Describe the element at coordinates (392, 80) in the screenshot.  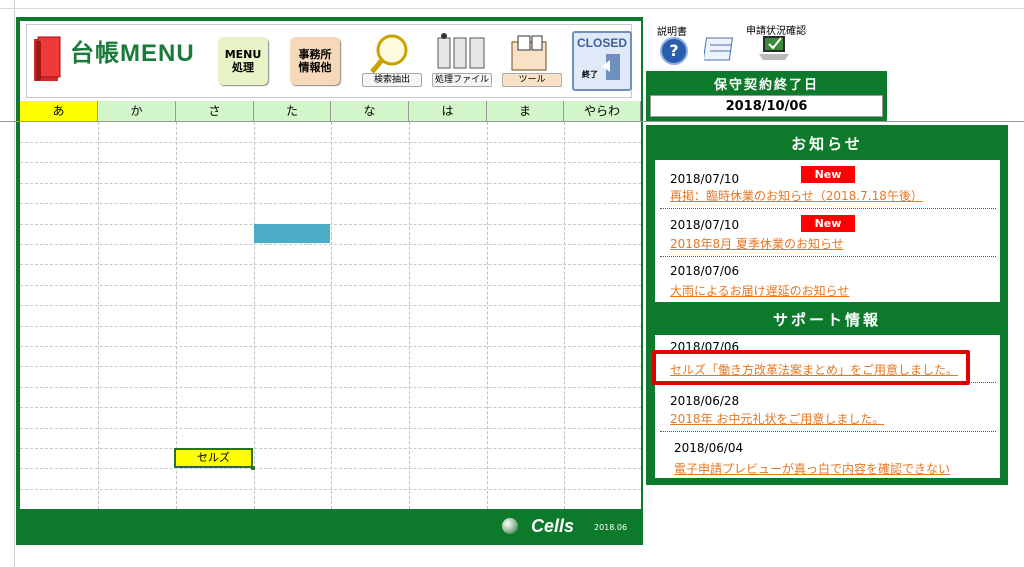
I see `search-extract-label: 検索抽出` at that location.